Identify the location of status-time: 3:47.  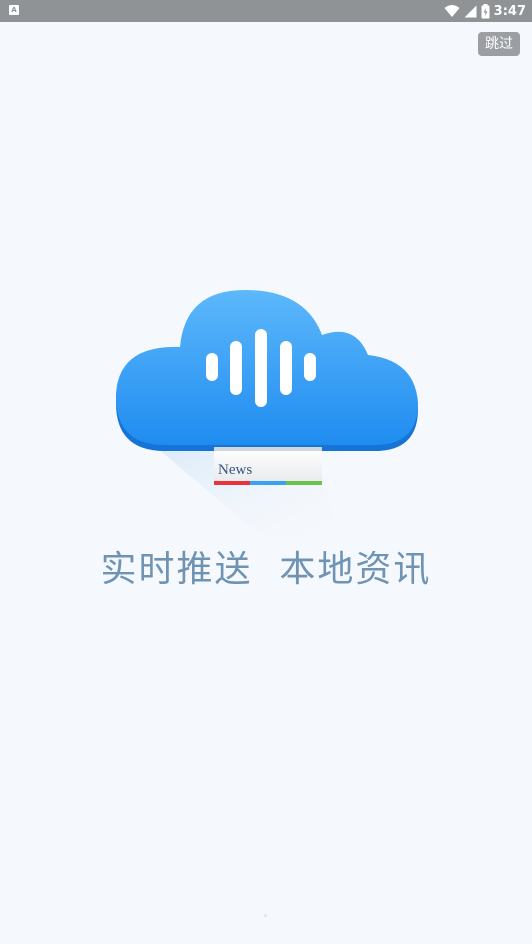
(509, 11).